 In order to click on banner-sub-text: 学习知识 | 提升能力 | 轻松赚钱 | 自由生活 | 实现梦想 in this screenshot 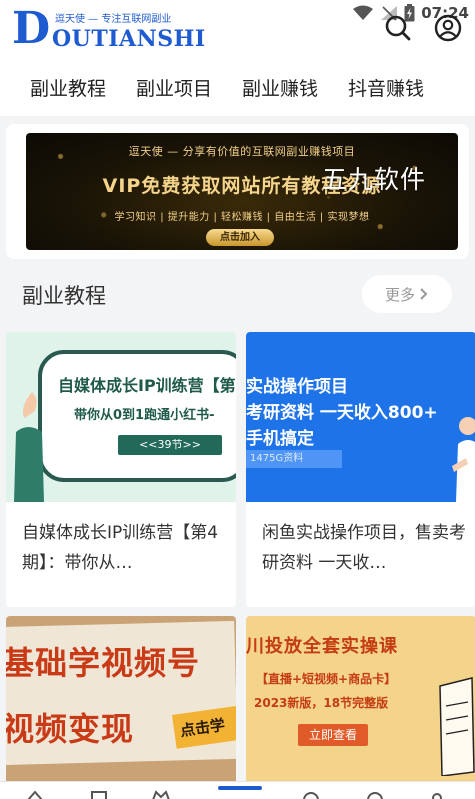, I will do `click(242, 217)`.